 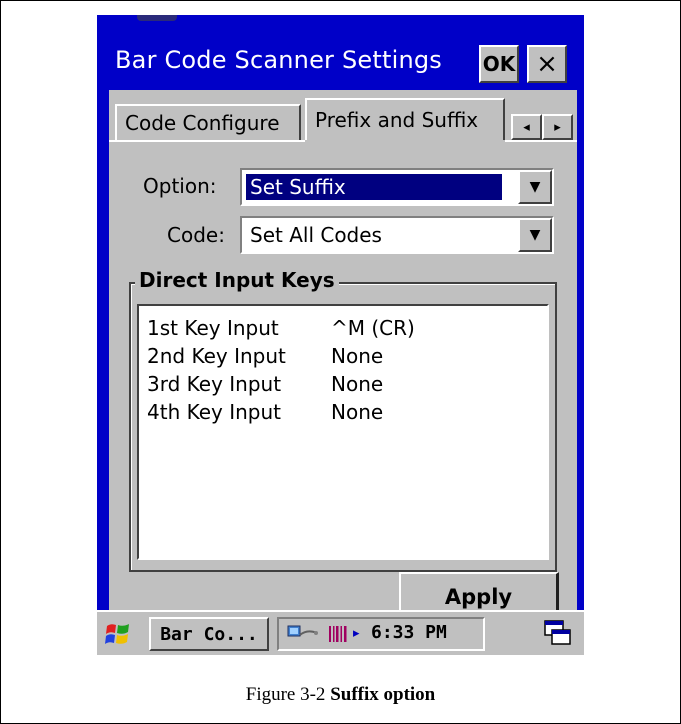 I want to click on window-title: Bar Code Scanner Settings, so click(x=278, y=60).